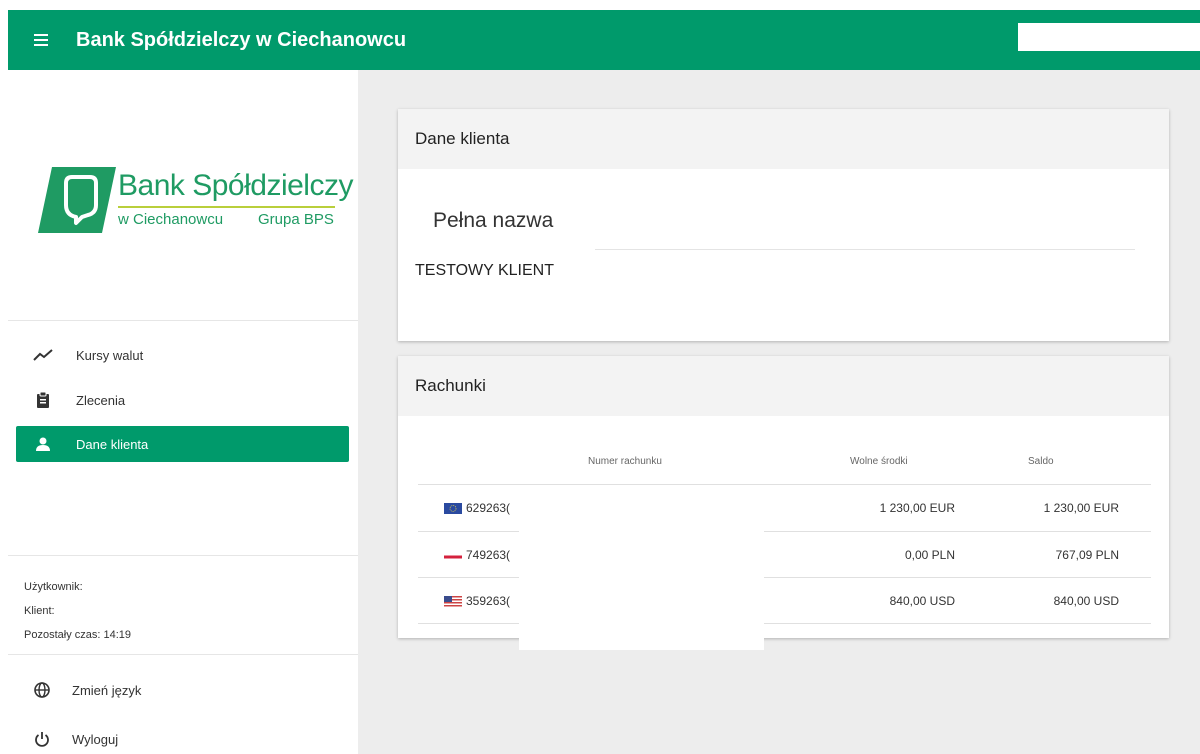 The width and height of the screenshot is (1200, 754). What do you see at coordinates (42, 739) in the screenshot?
I see `power-icon` at bounding box center [42, 739].